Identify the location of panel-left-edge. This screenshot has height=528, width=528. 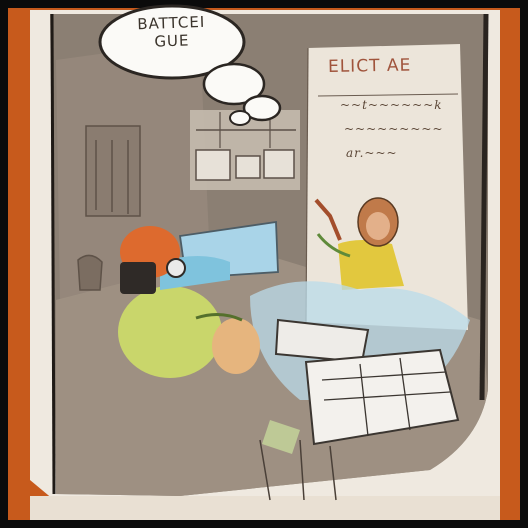
(53, 254).